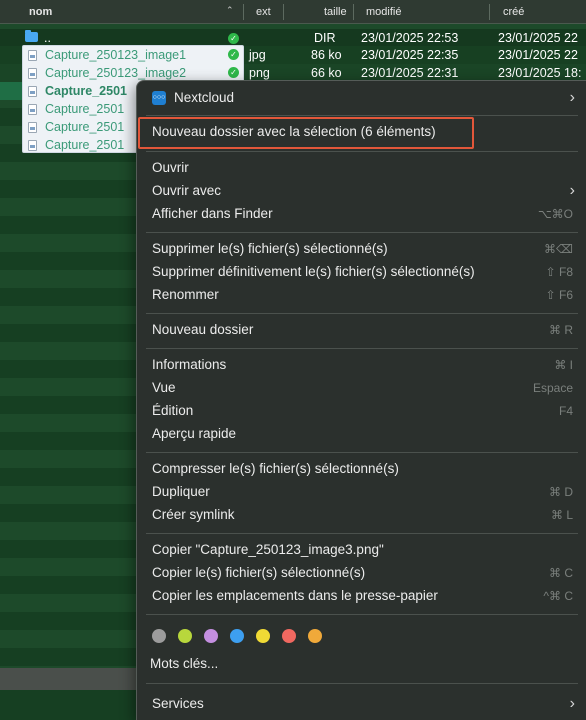  Describe the element at coordinates (361, 295) in the screenshot. I see `menu-item-rename: Renommer ⇧ F6` at that location.